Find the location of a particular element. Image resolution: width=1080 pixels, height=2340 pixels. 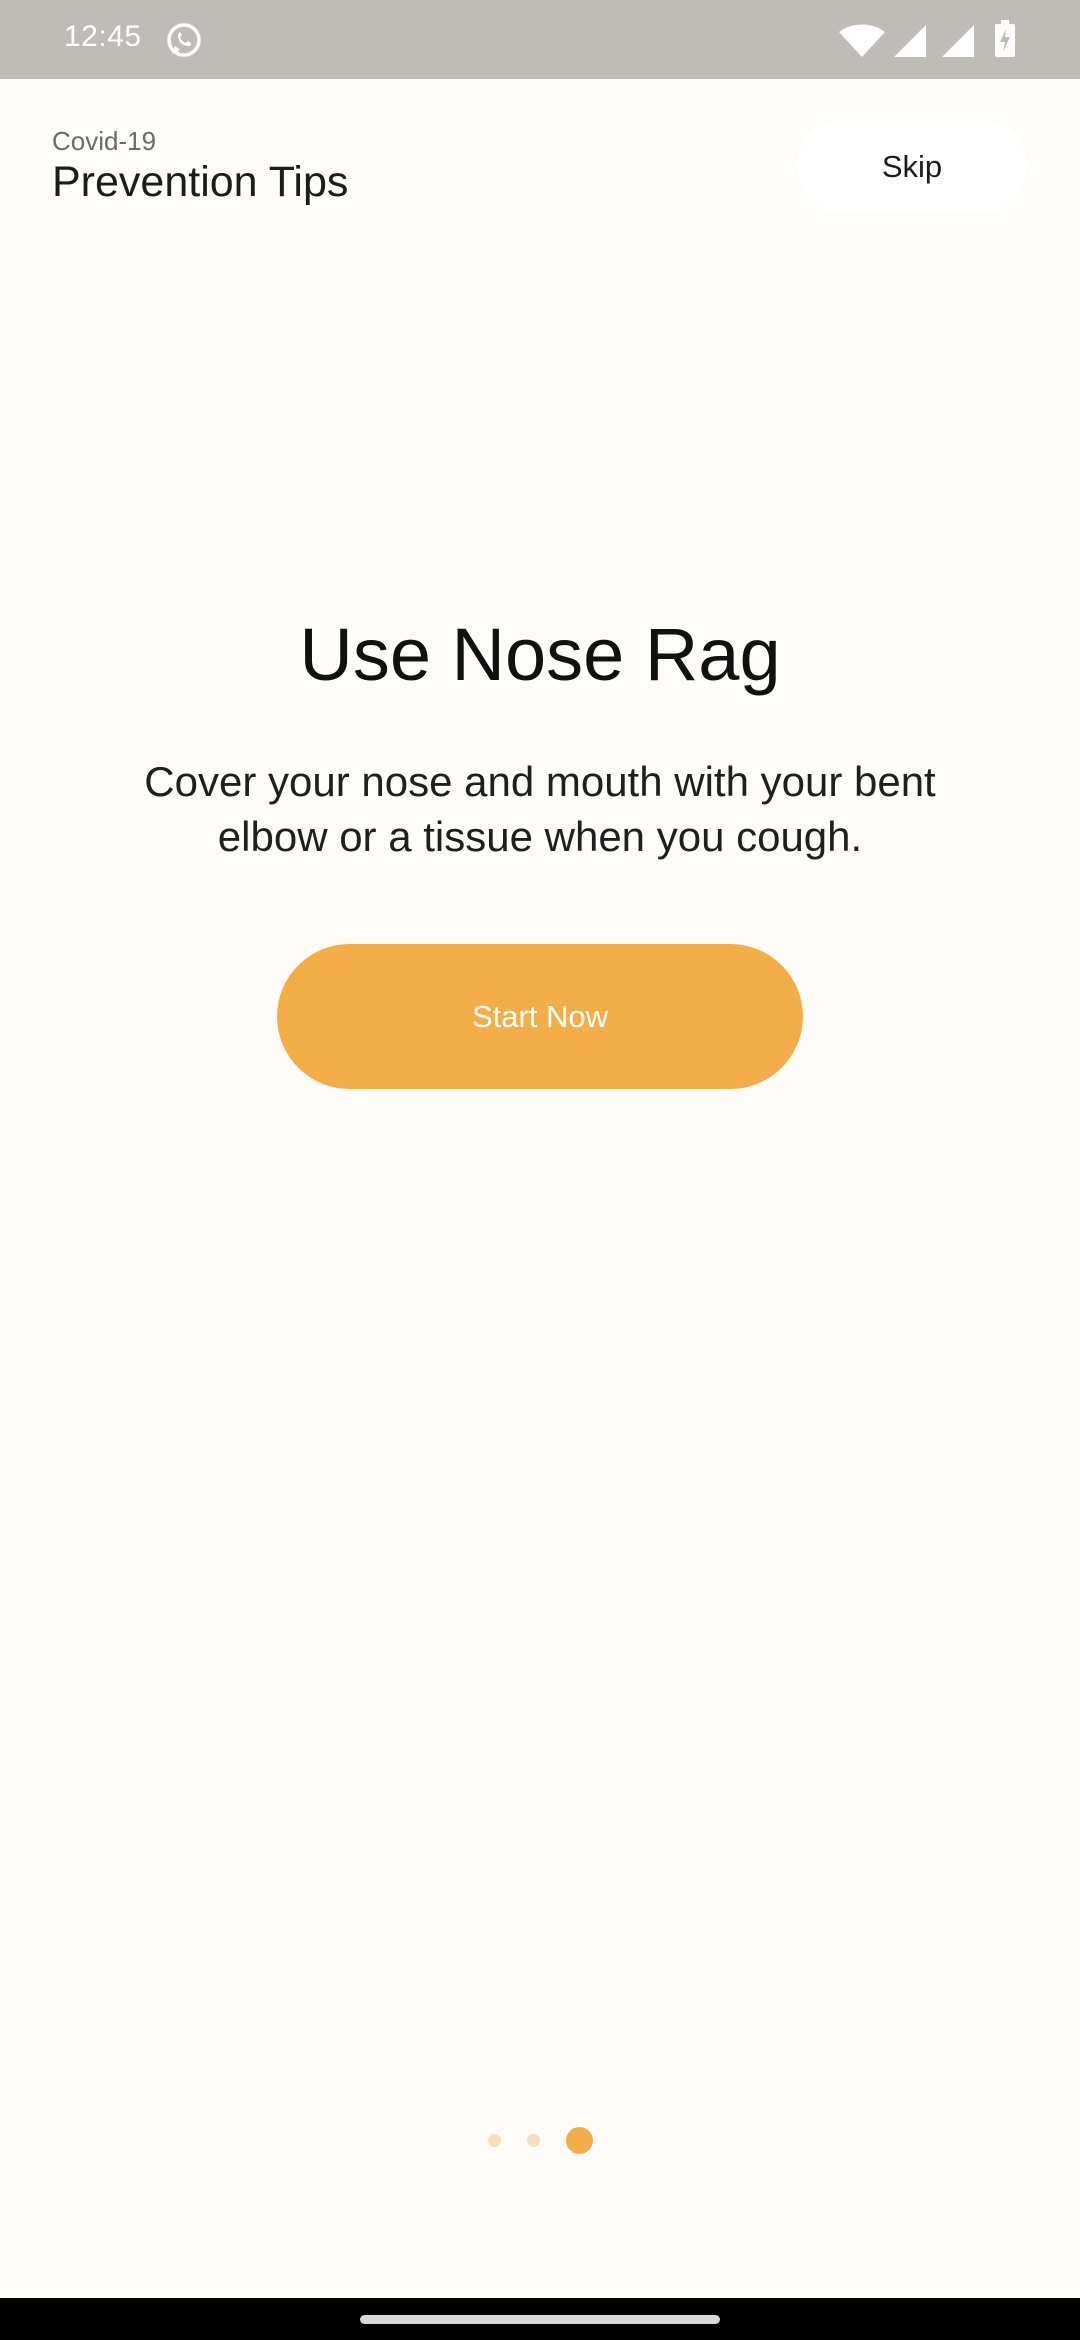

tip-title: Use Nose Rag is located at coordinates (540, 654).